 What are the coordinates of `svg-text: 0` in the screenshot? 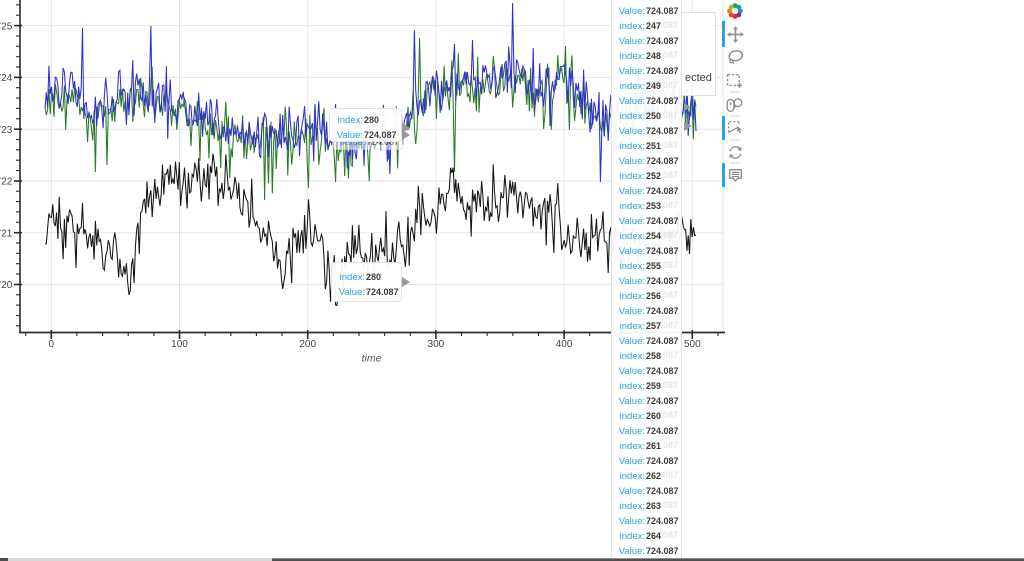 It's located at (52, 344).